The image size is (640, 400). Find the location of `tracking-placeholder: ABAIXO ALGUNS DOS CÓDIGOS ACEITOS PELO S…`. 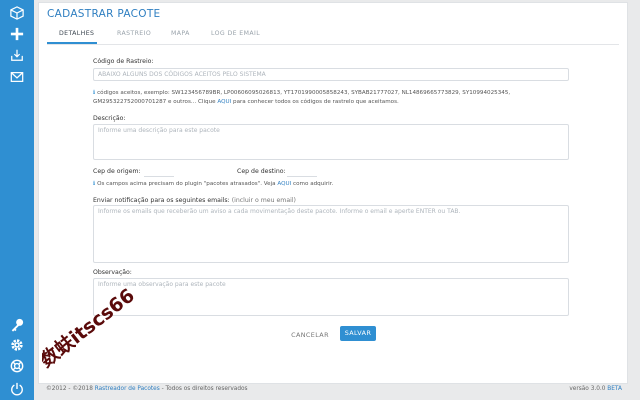

tracking-placeholder: ABAIXO ALGUNS DOS CÓDIGOS ACEITOS PELO S… is located at coordinates (182, 74).